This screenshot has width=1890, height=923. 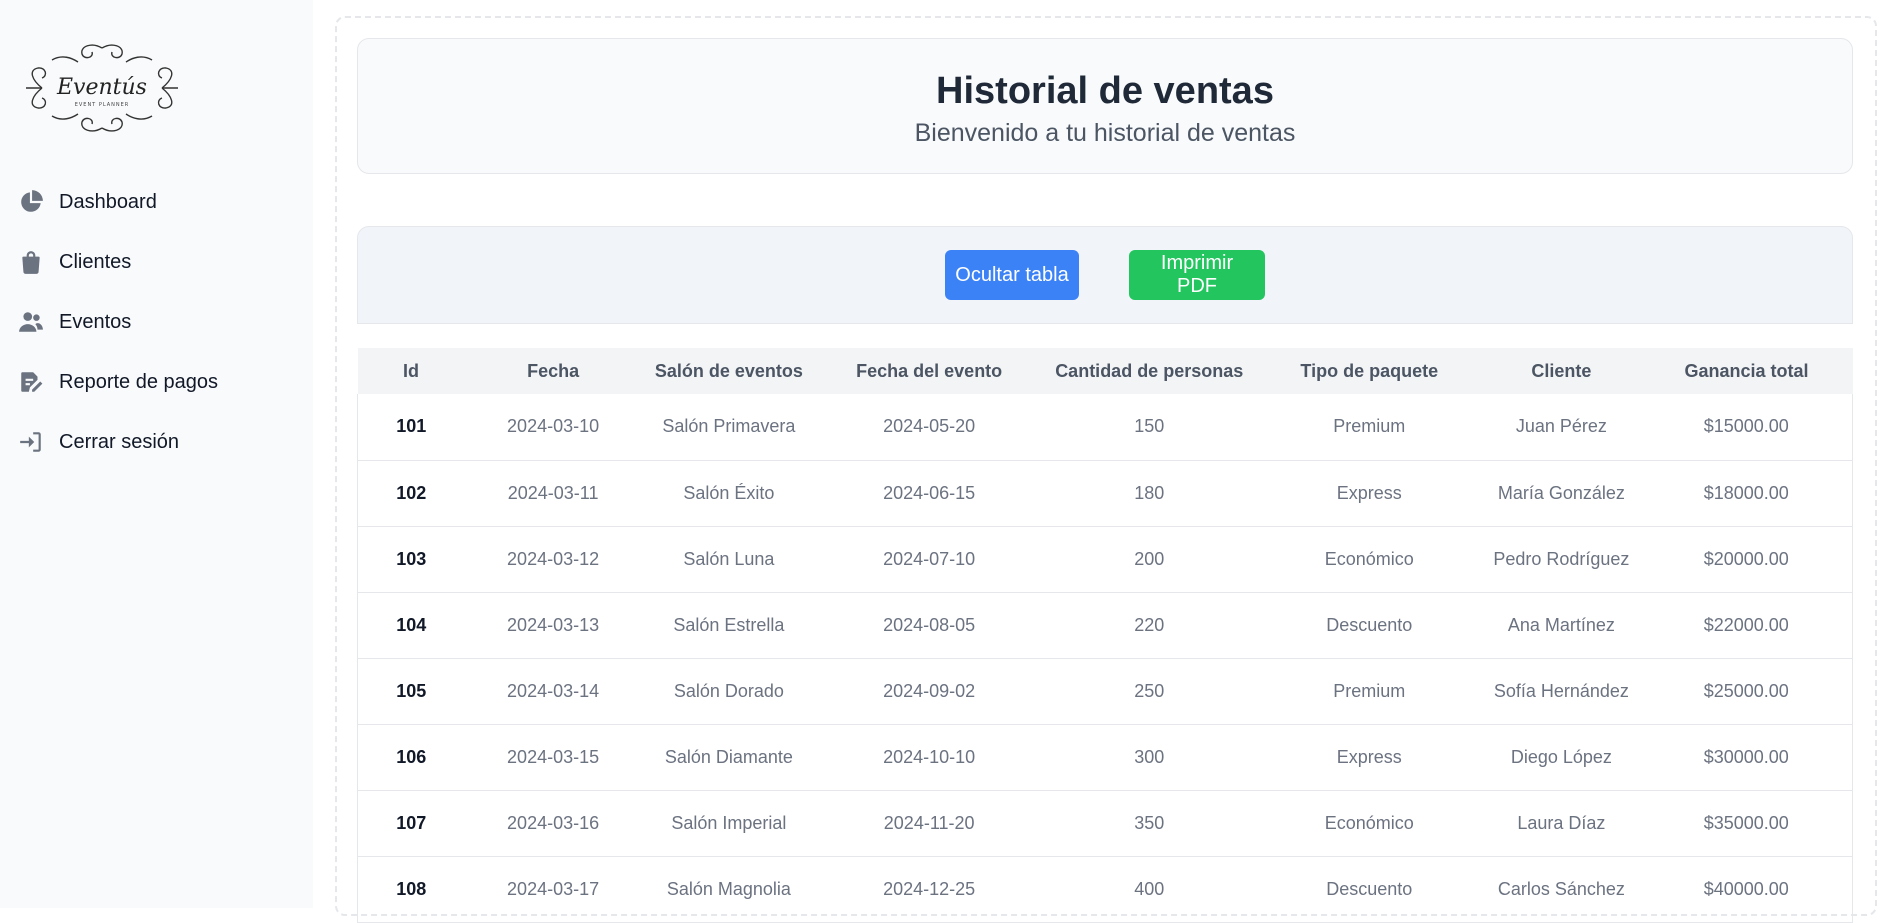 I want to click on sidebar-item-reporte-de-pagos: Reporte de pagos, so click(x=156, y=382).